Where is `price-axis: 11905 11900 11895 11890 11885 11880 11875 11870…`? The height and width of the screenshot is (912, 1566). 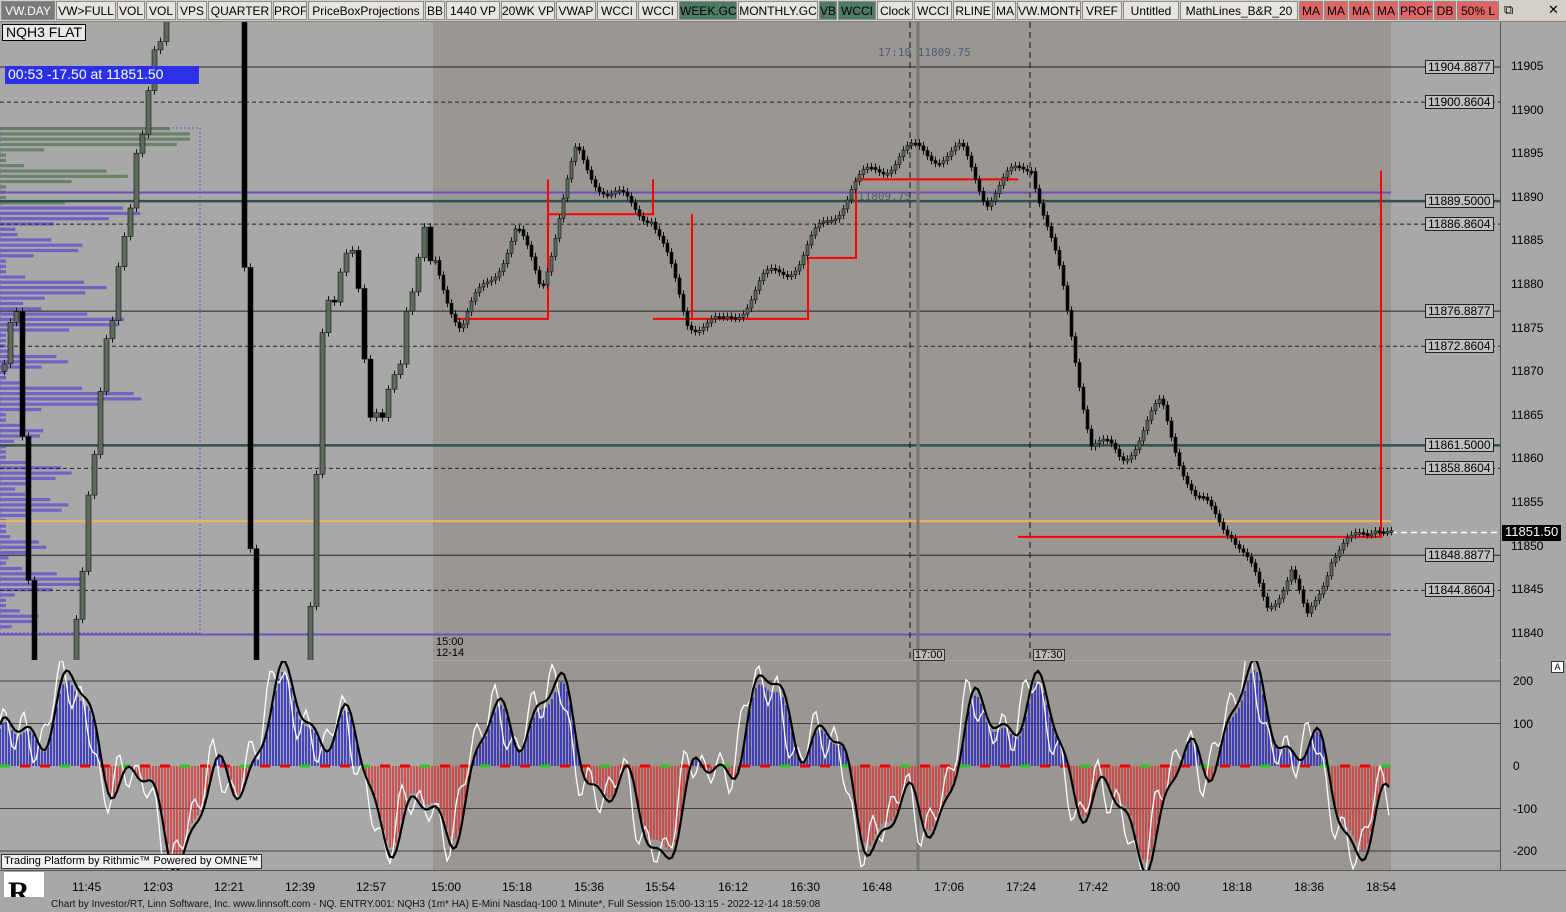
price-axis: 11905 11900 11895 11890 11885 11880 11875 11870… is located at coordinates (1533, 341).